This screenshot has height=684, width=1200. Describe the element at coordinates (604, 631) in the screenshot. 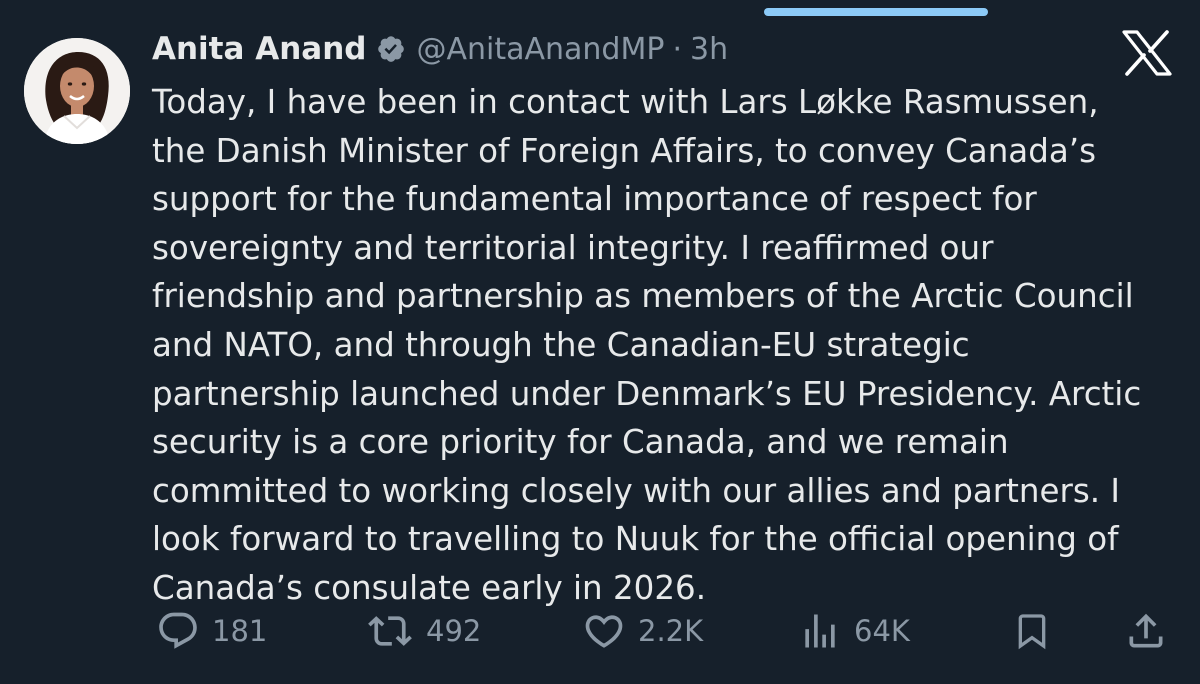

I see `heart-icon` at that location.